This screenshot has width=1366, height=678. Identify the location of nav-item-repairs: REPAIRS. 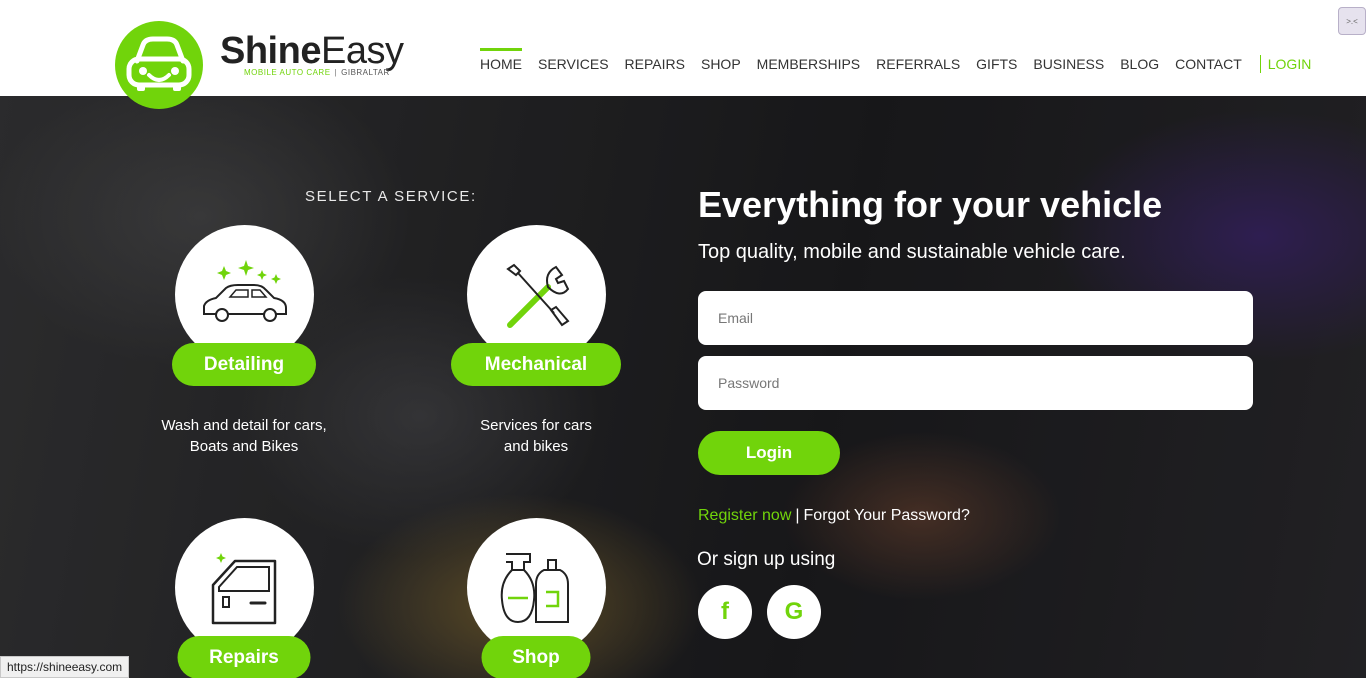
(655, 64).